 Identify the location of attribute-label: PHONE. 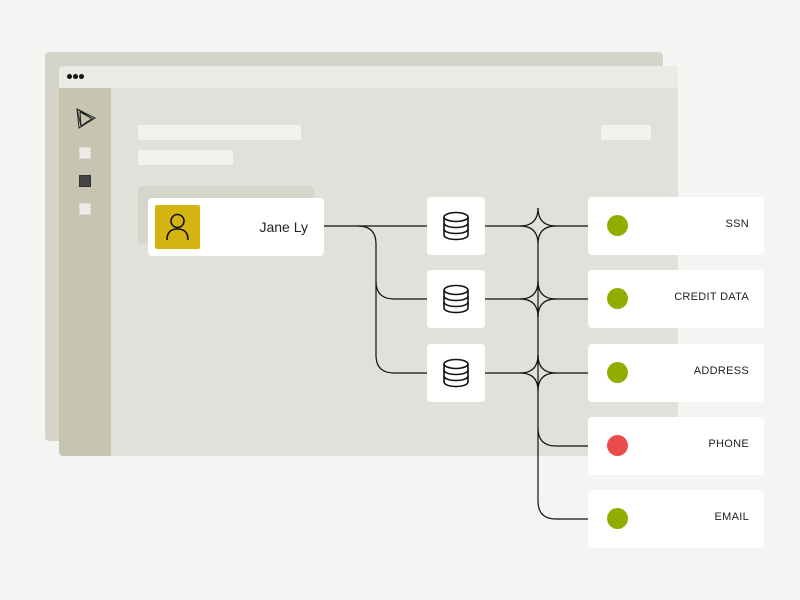
(728, 444).